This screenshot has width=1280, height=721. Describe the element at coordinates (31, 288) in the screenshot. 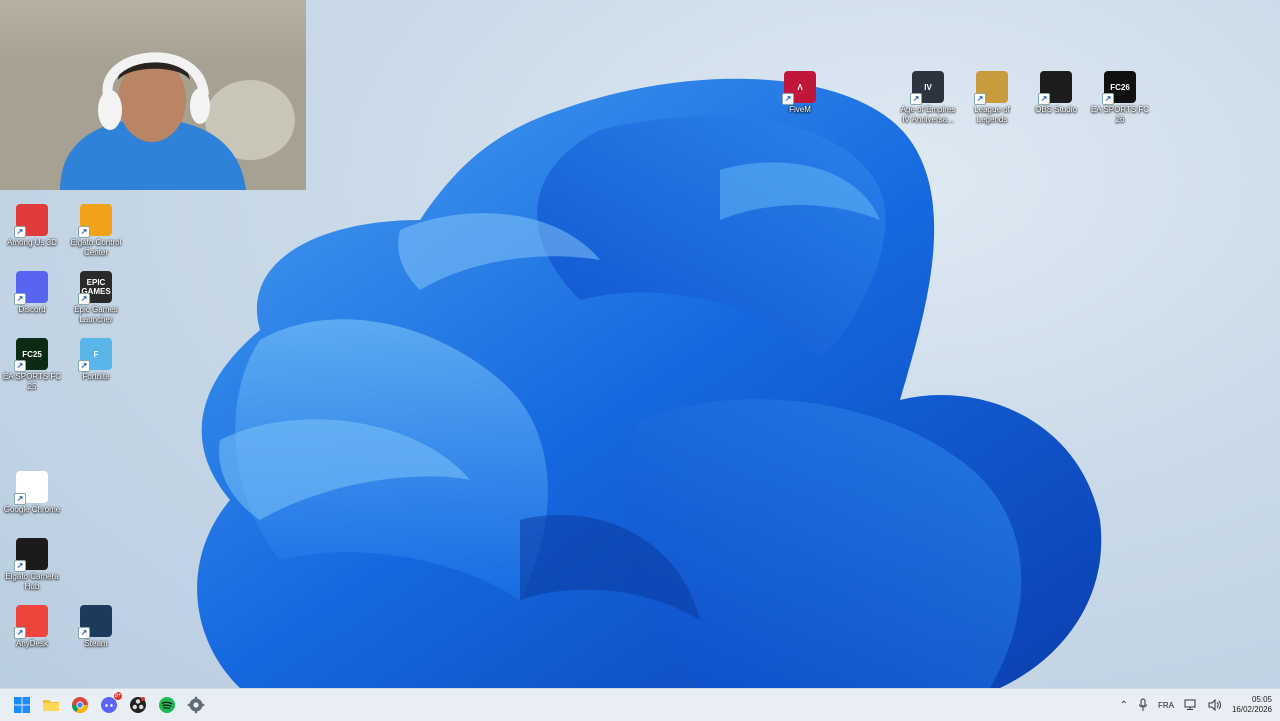

I see `discord-icon: ↗` at that location.